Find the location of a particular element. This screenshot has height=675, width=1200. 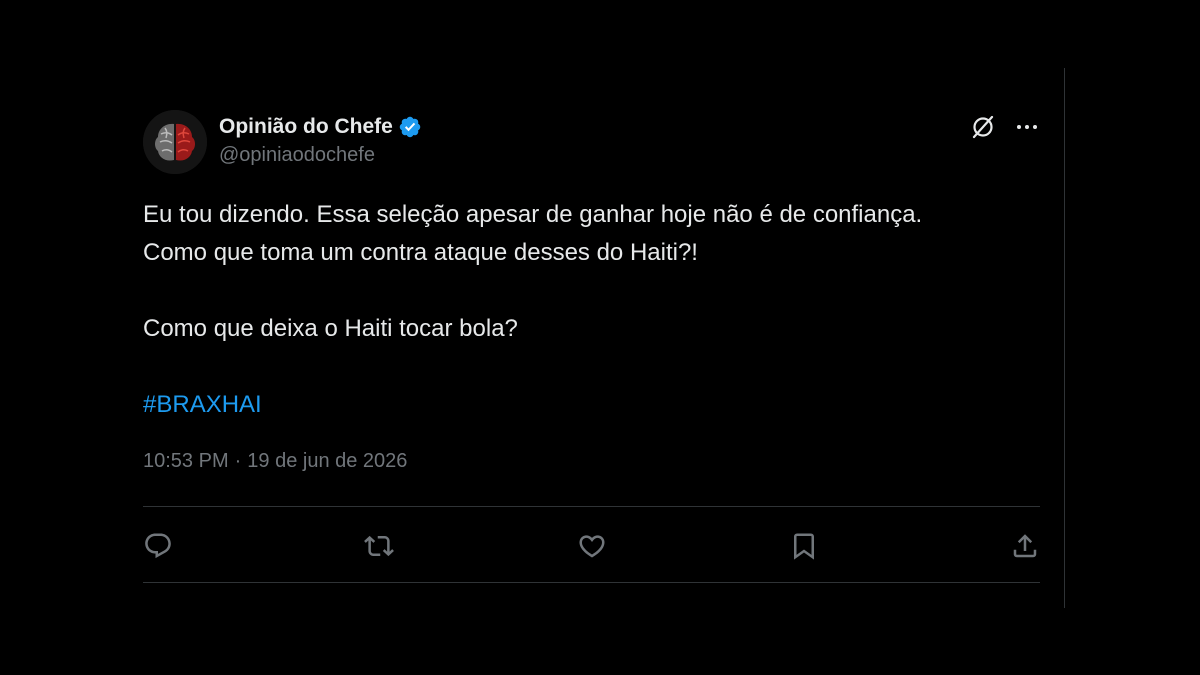

bookmark-icon is located at coordinates (803, 546).